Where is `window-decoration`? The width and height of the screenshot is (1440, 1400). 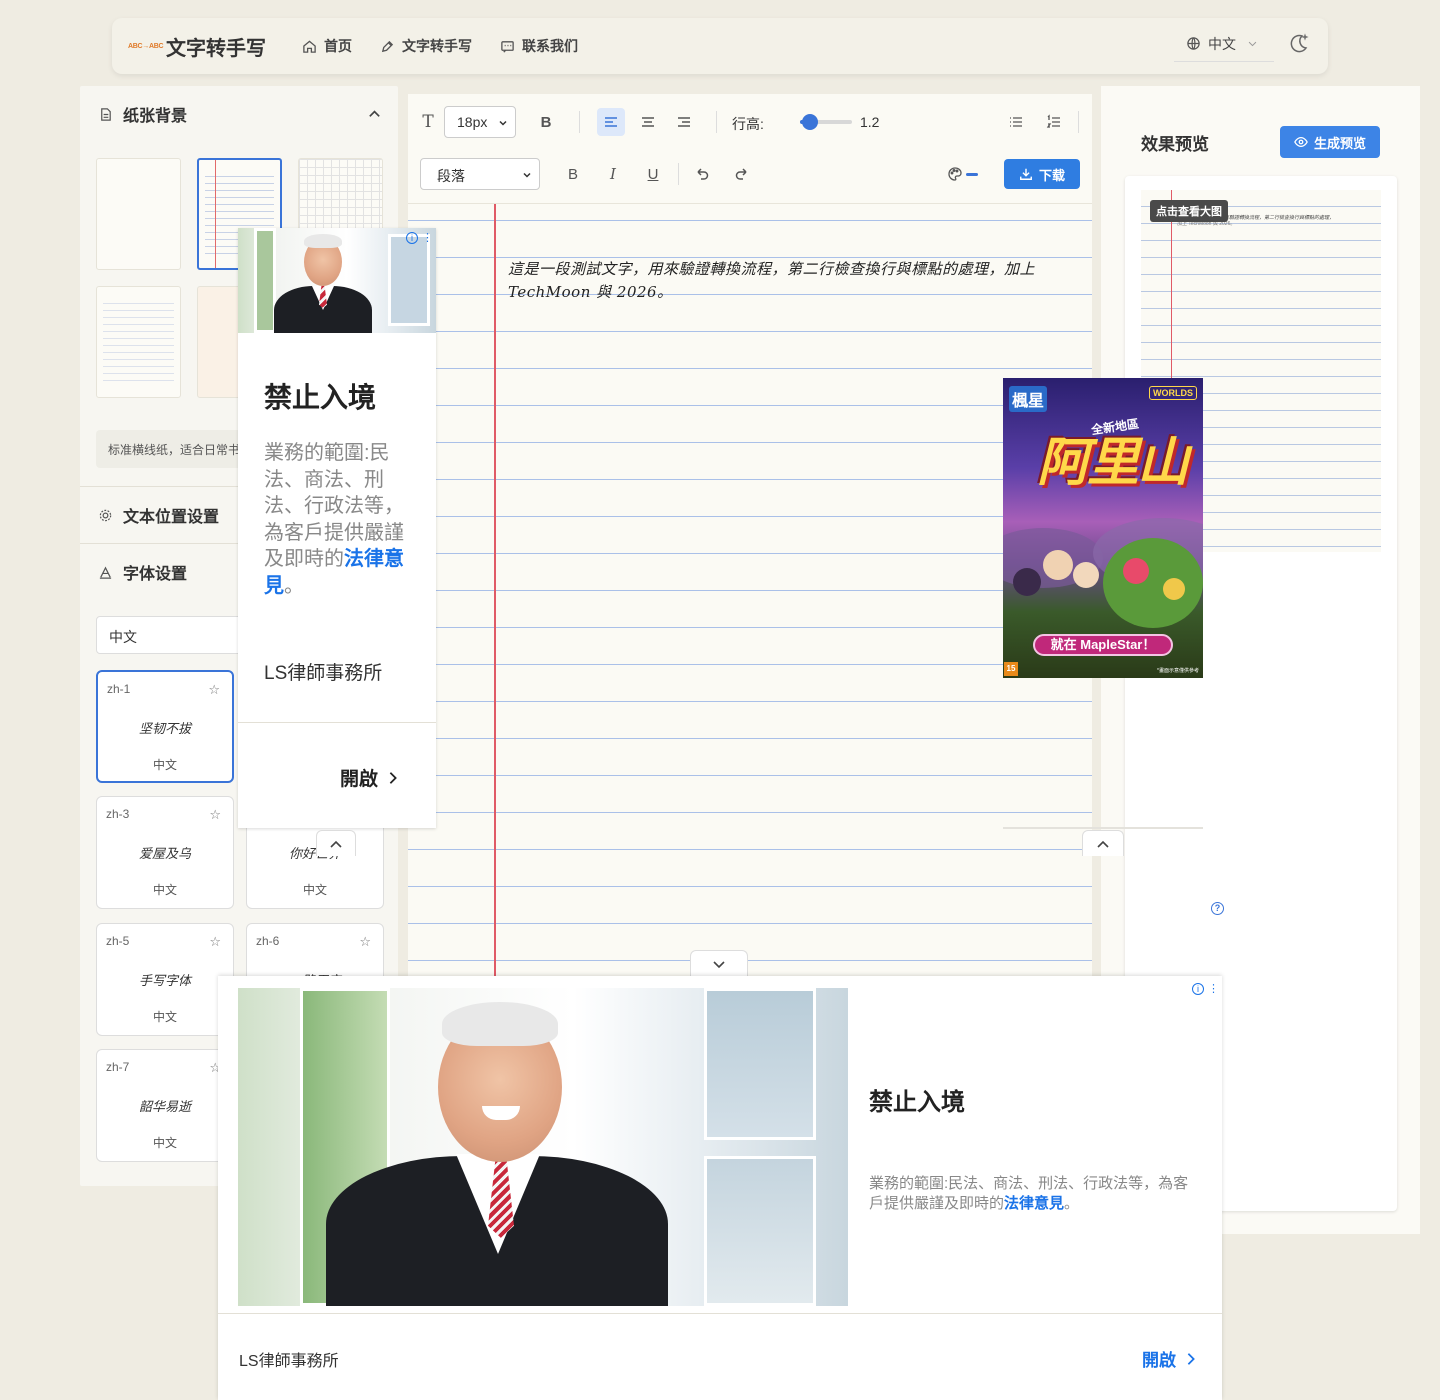 window-decoration is located at coordinates (760, 1231).